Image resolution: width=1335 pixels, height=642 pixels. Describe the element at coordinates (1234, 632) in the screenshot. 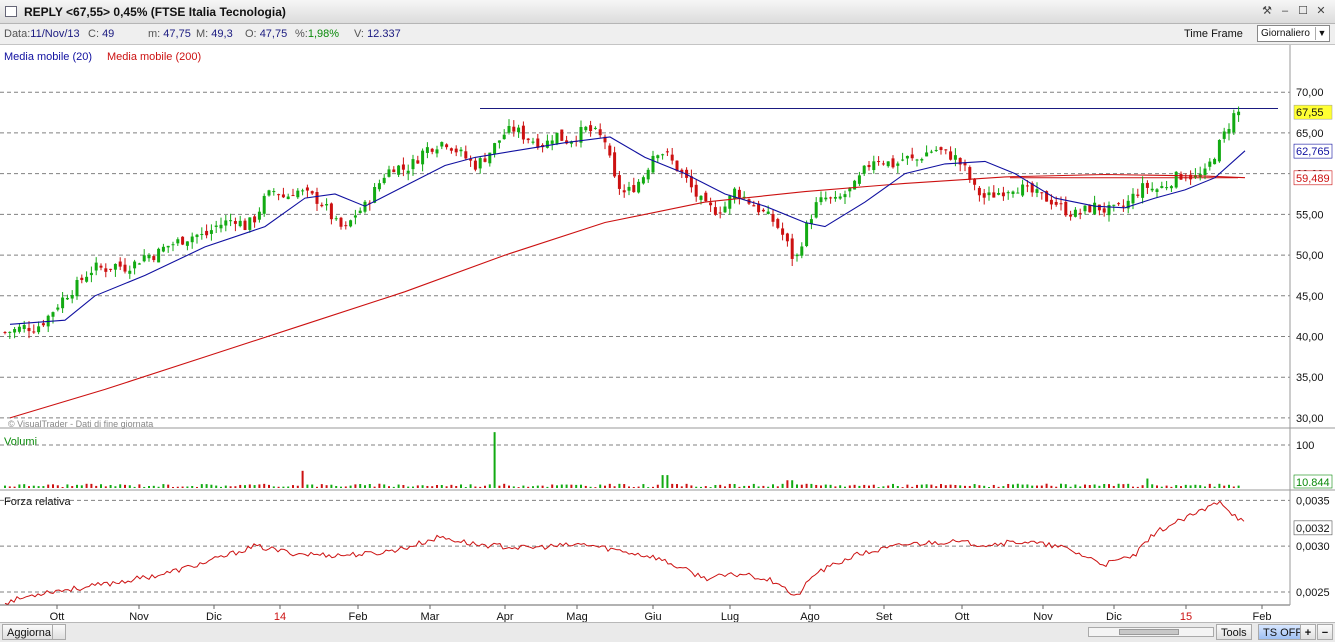

I see `tools-button: Tools` at that location.